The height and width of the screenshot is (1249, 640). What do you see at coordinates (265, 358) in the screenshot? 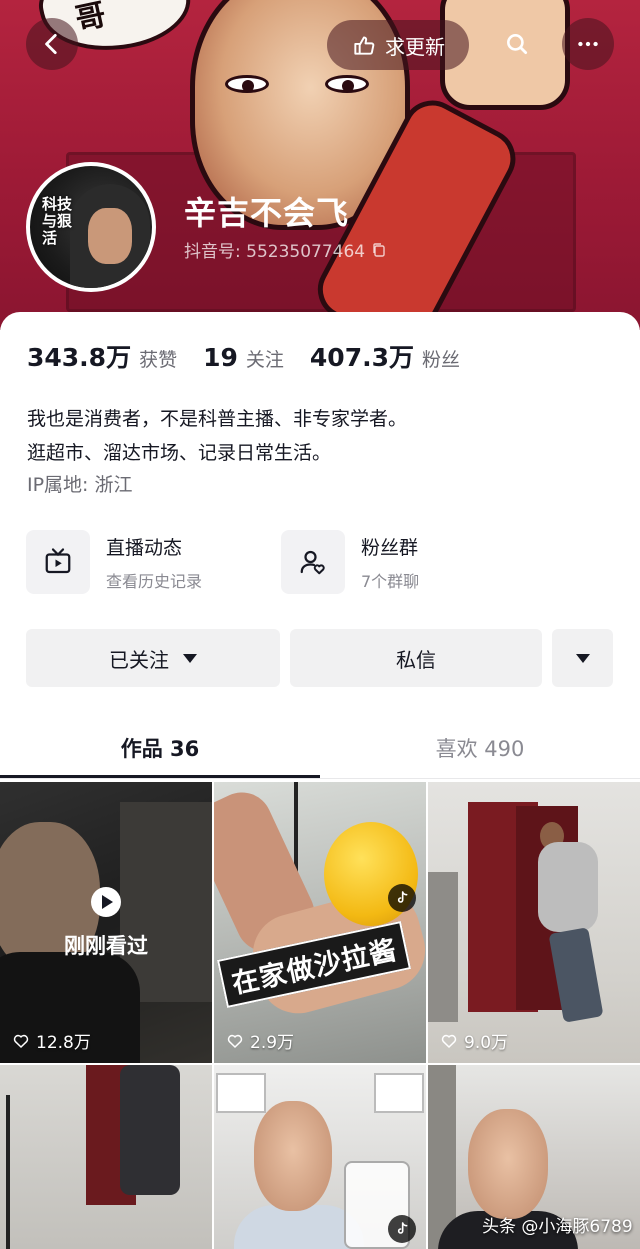
I see `stat-following-label: 关注` at bounding box center [265, 358].